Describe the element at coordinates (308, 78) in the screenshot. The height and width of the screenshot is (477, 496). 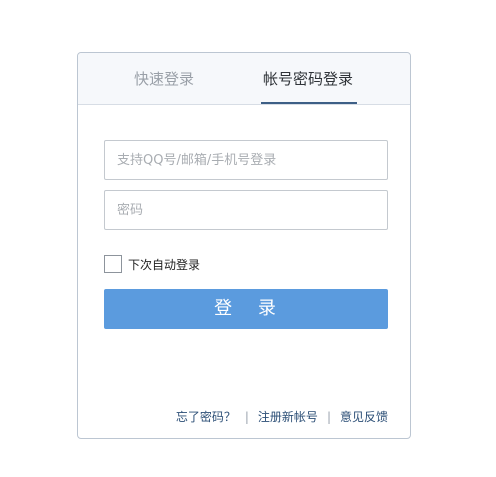
I see `tab-password-login: 帐号密码登录` at that location.